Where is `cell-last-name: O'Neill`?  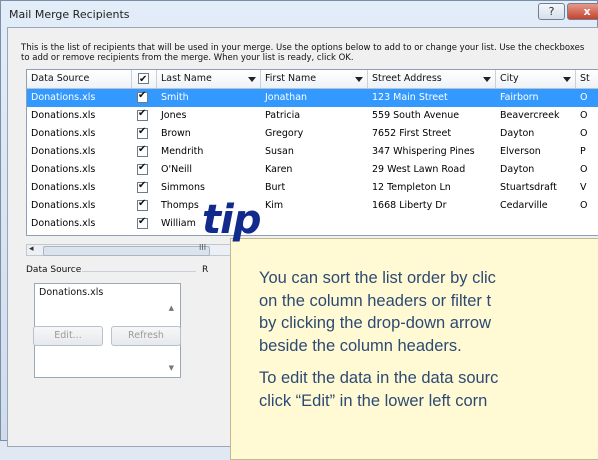
cell-last-name: O'Neill is located at coordinates (176, 169).